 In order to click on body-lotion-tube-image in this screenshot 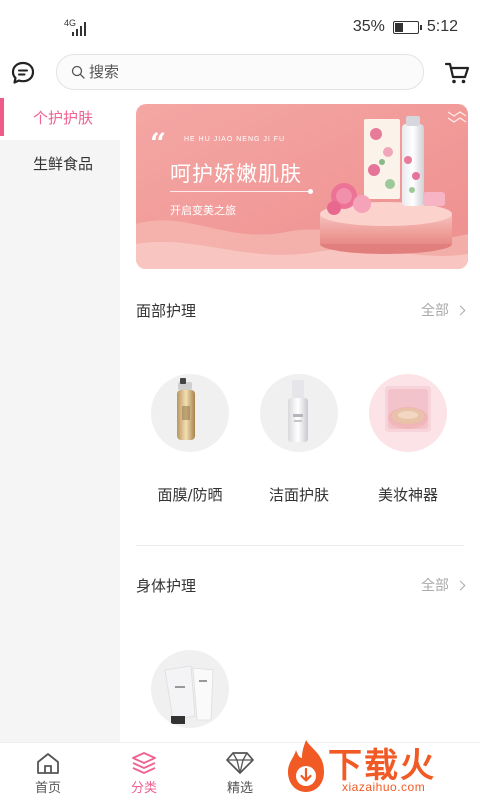, I will do `click(190, 689)`.